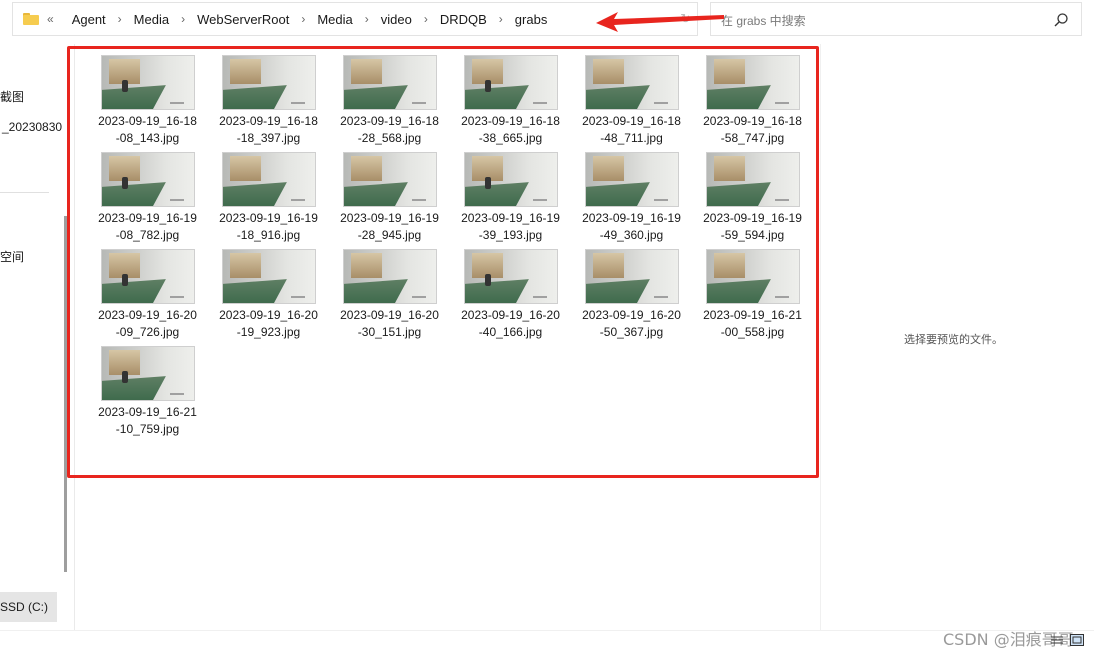 Image resolution: width=1094 pixels, height=654 pixels. I want to click on annotation-arrow, so click(660, 22).